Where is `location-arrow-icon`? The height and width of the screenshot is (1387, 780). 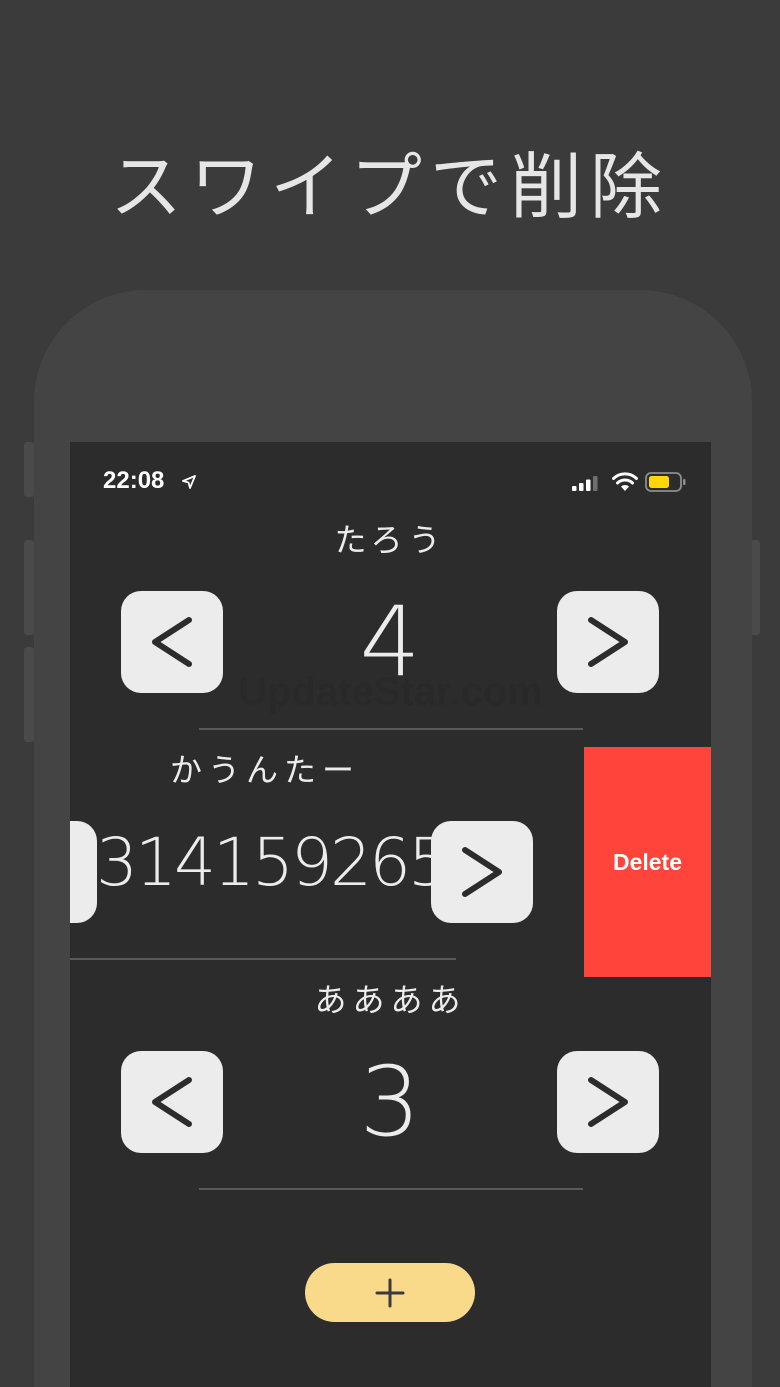
location-arrow-icon is located at coordinates (189, 482).